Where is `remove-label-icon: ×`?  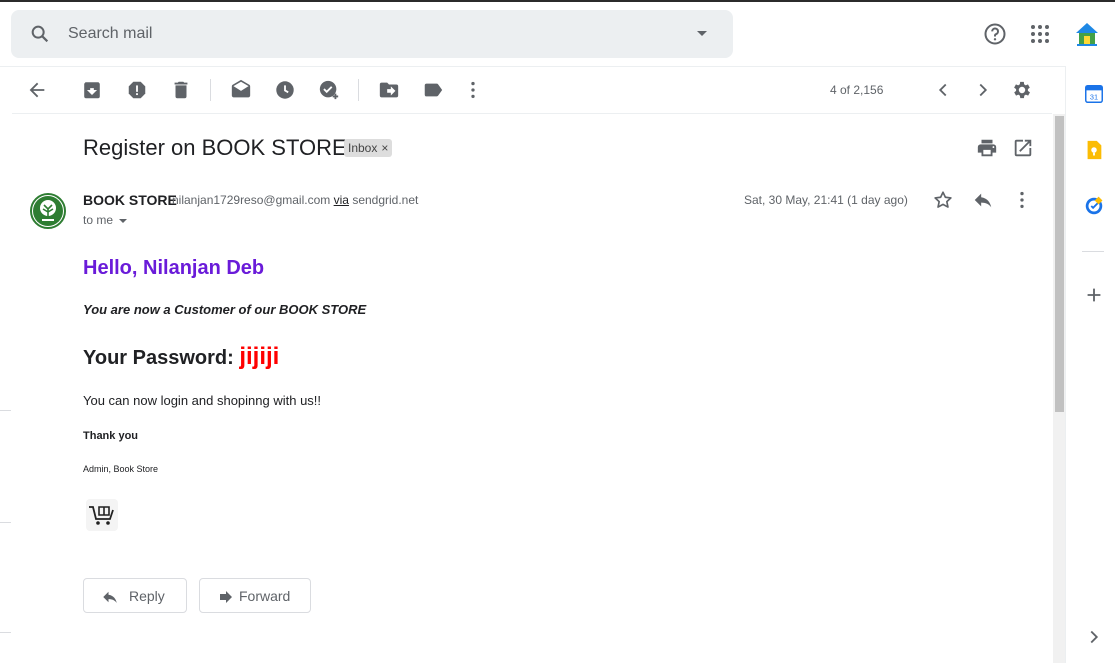 remove-label-icon: × is located at coordinates (384, 148).